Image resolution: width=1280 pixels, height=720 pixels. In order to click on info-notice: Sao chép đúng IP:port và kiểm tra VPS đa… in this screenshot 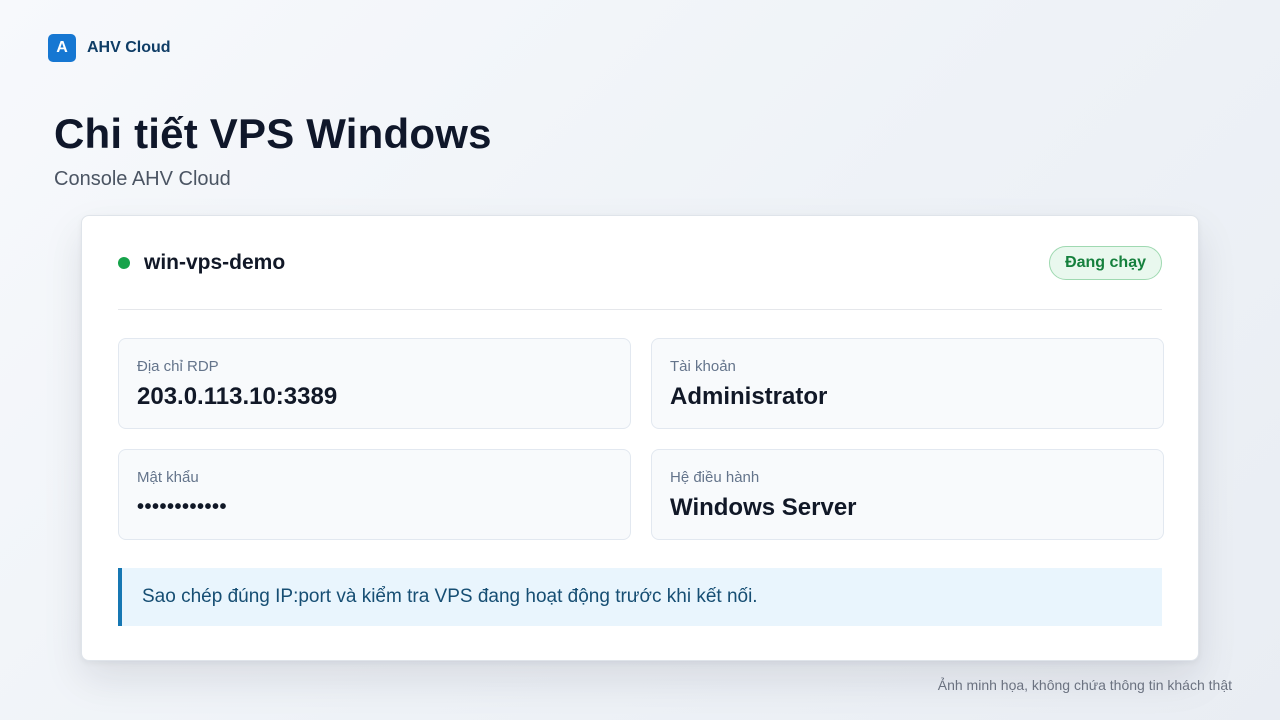, I will do `click(640, 597)`.